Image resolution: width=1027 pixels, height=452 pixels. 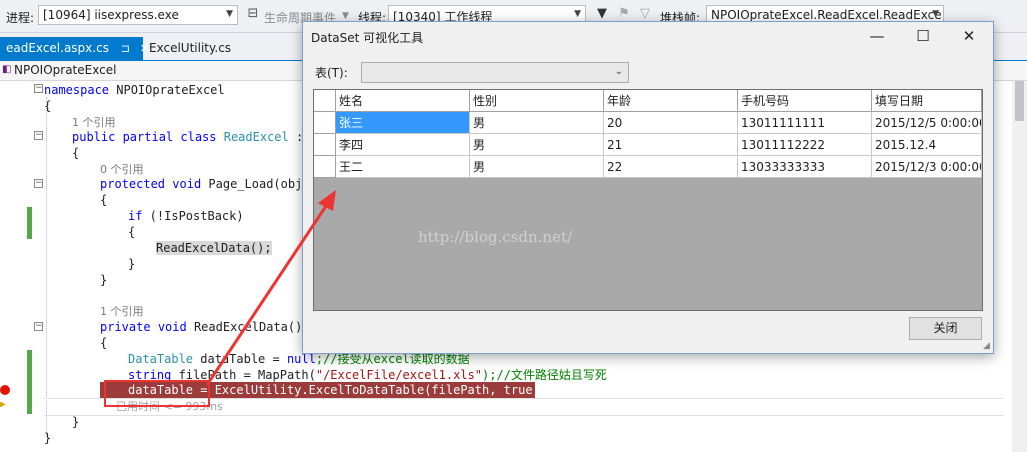 I want to click on annotation-arrow-line, so click(x=268, y=292).